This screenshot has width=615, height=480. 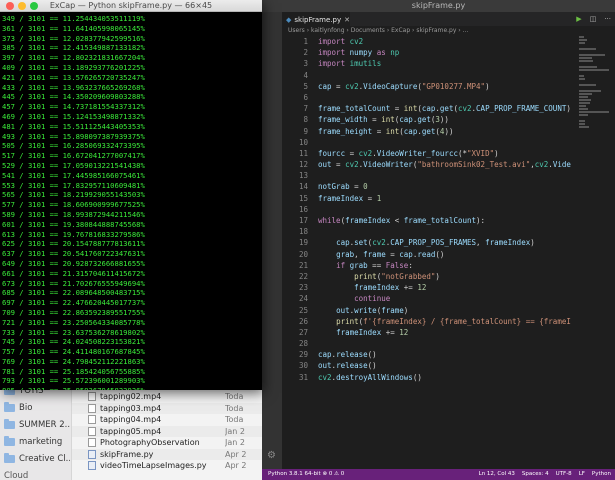 I want to click on code-line: frame_width = int(cap.get(3)), so click(x=444, y=119).